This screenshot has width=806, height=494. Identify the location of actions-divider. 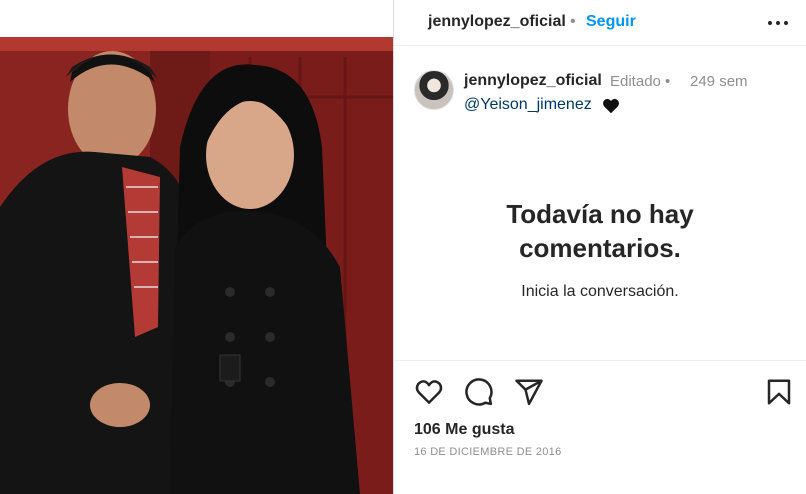
(600, 360).